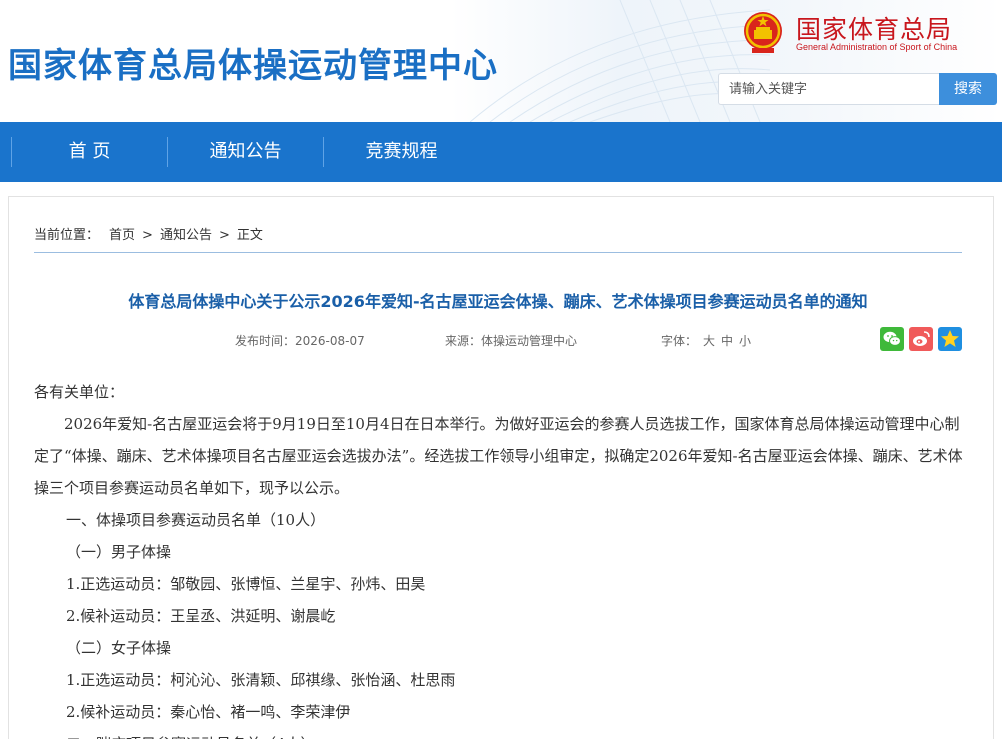 Image resolution: width=1002 pixels, height=739 pixels. I want to click on search-button: 搜索, so click(968, 89).